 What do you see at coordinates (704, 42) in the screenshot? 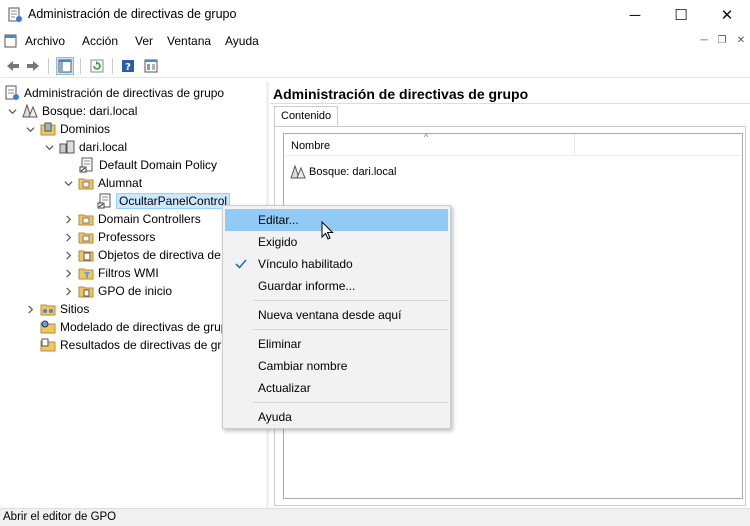
I see `mdi-minimize-button: ─` at bounding box center [704, 42].